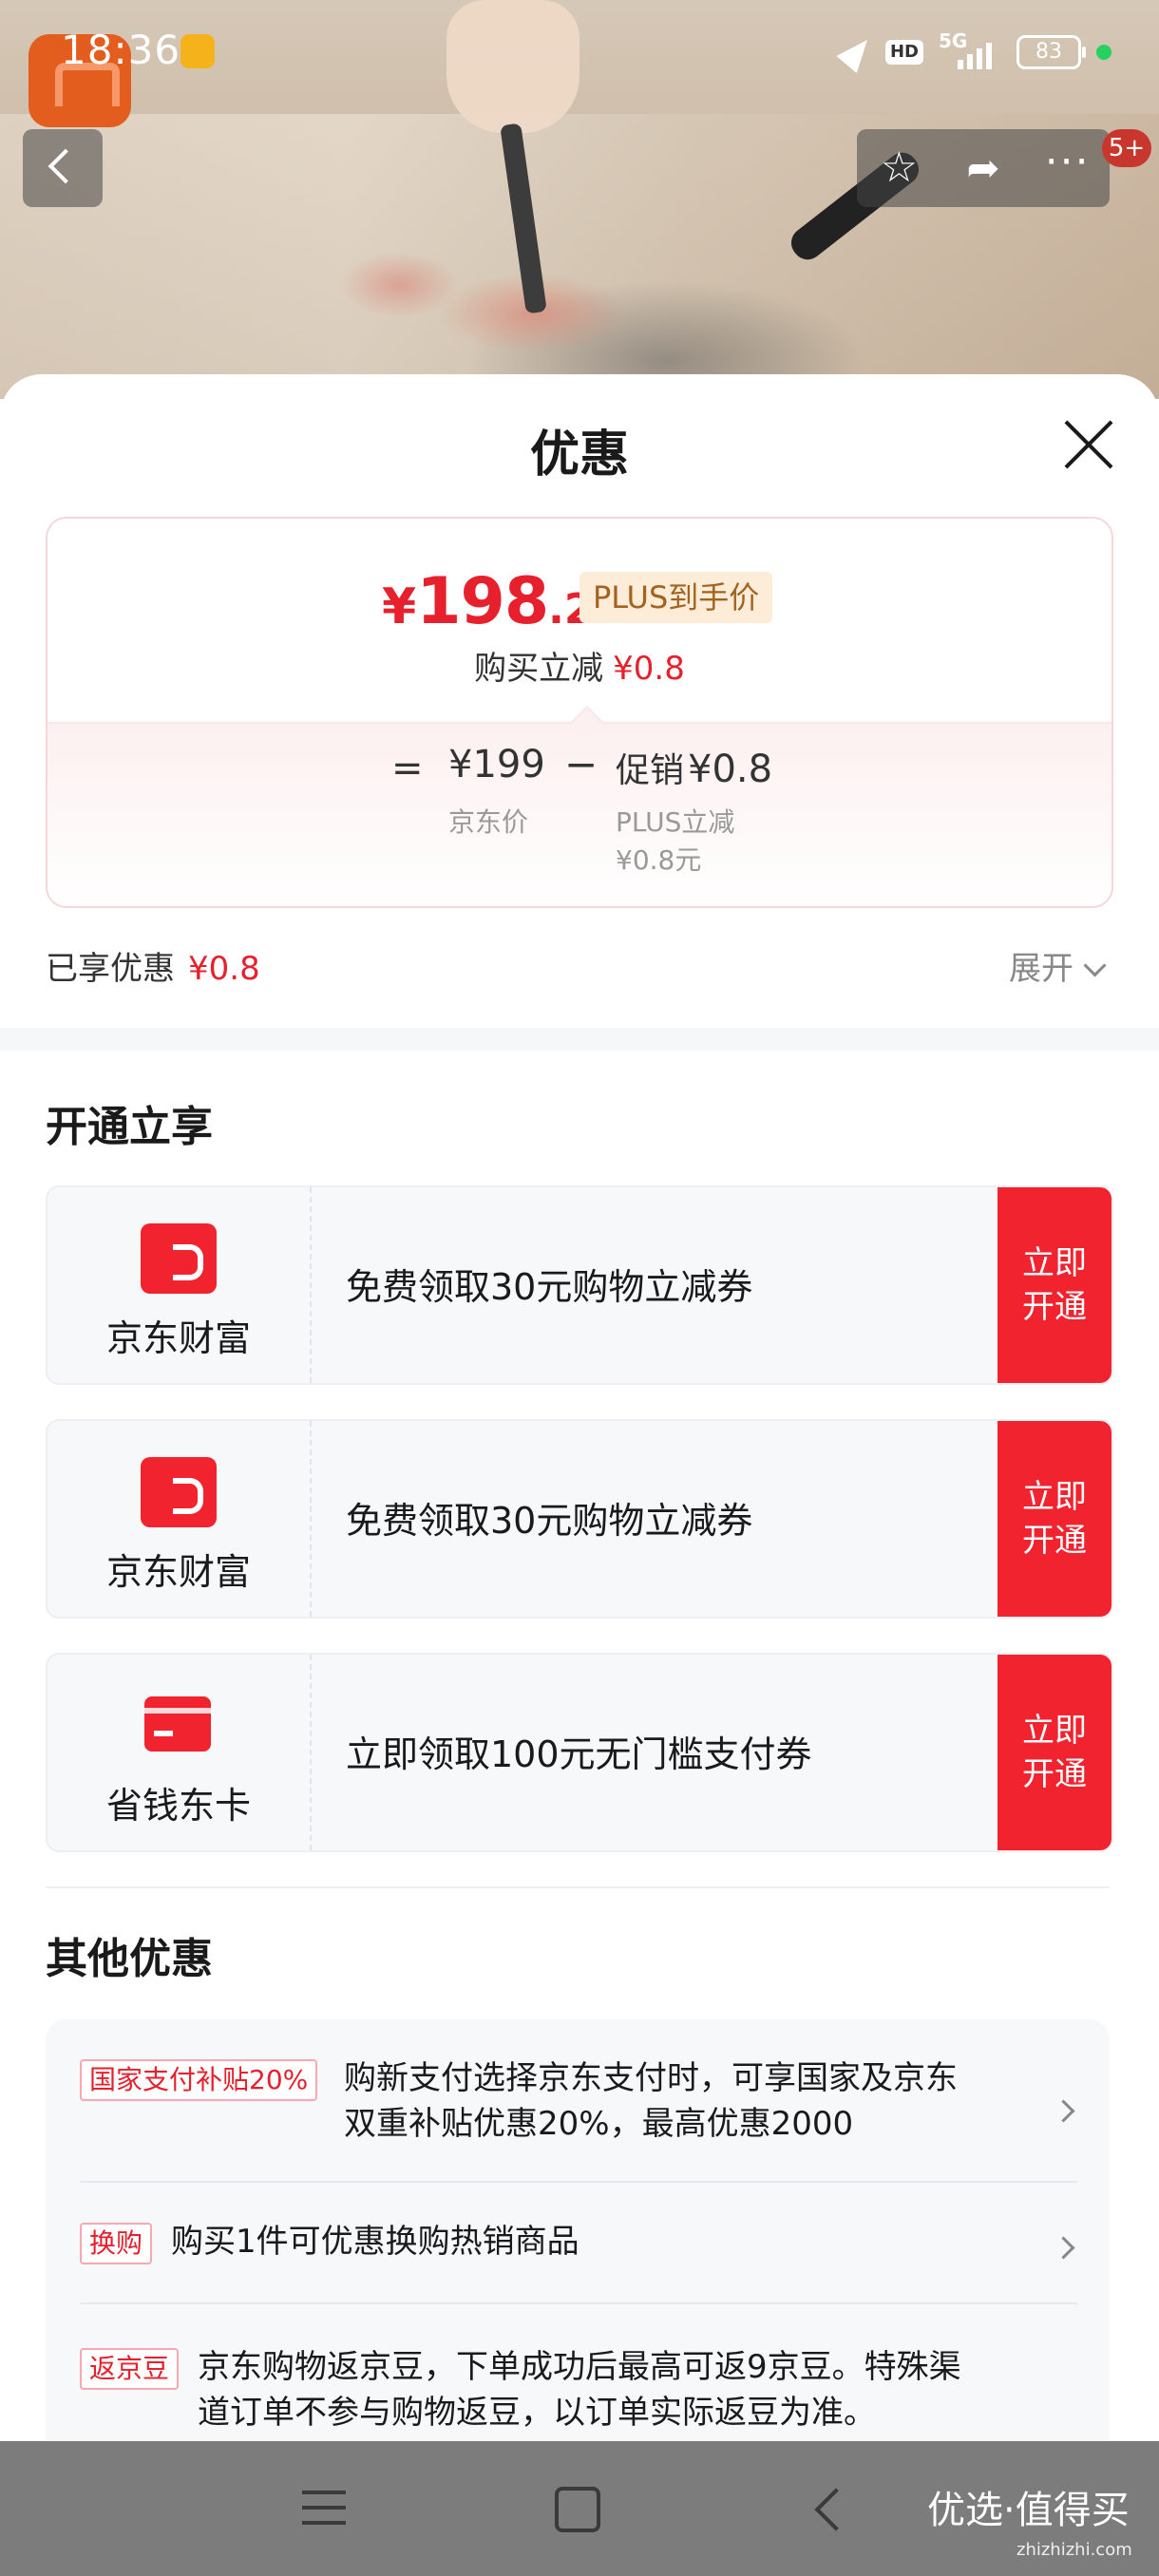 The image size is (1159, 2576). Describe the element at coordinates (1126, 148) in the screenshot. I see `message-badge: 5+` at that location.